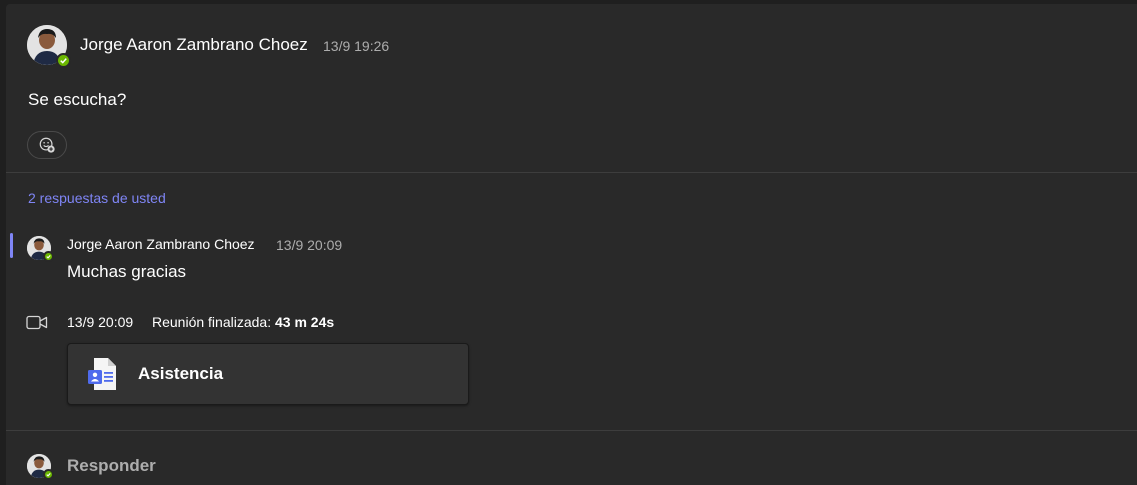 Image resolution: width=1137 pixels, height=485 pixels. I want to click on reply-message: Muchas gracias, so click(127, 271).